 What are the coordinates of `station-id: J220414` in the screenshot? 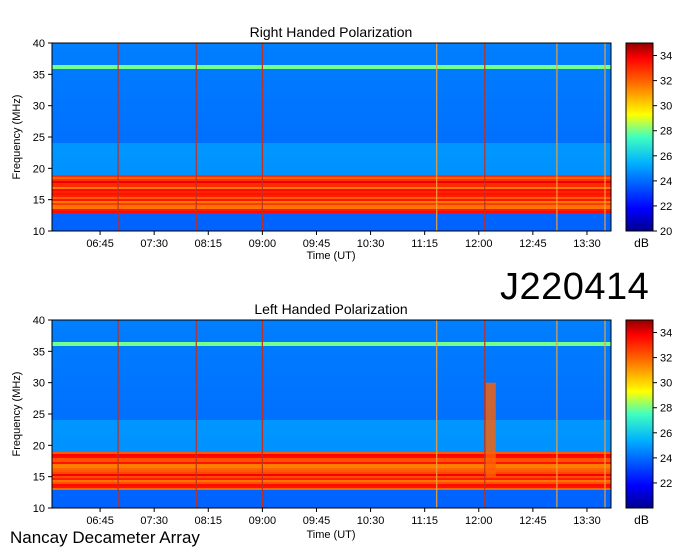 It's located at (575, 287).